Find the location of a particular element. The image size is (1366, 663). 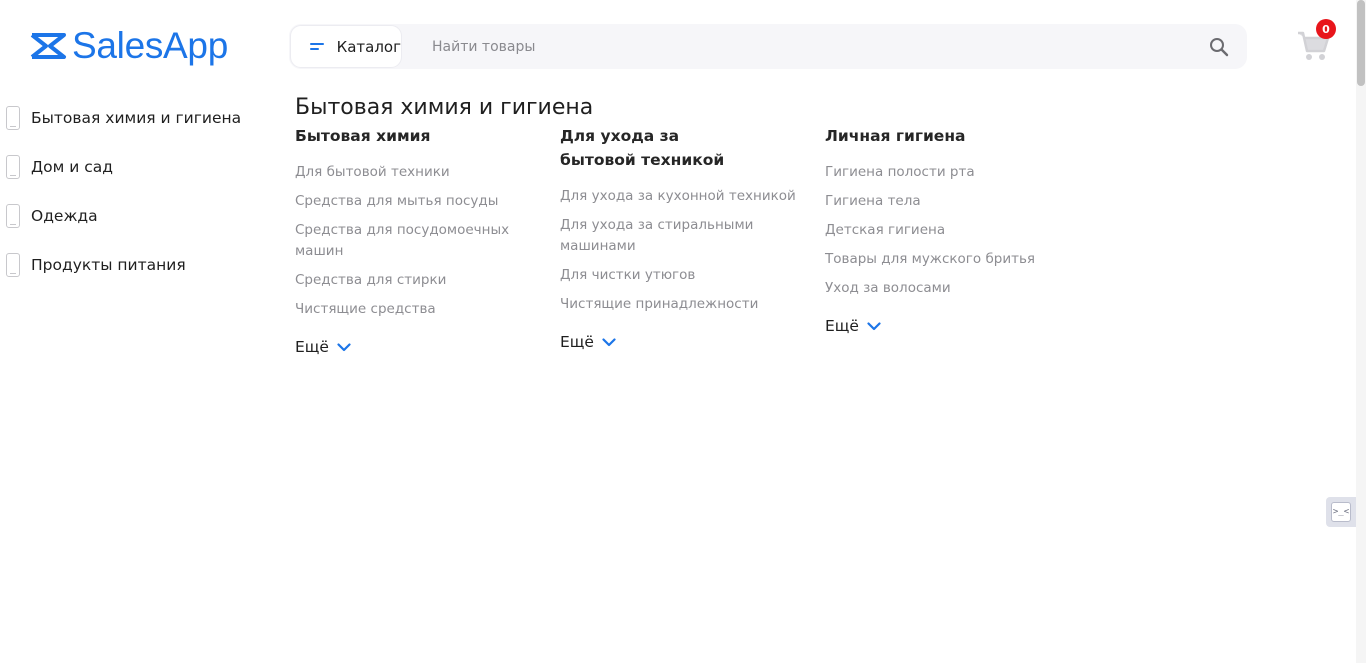

subcategory-link: Средства для мытья посуды is located at coordinates (415, 201).